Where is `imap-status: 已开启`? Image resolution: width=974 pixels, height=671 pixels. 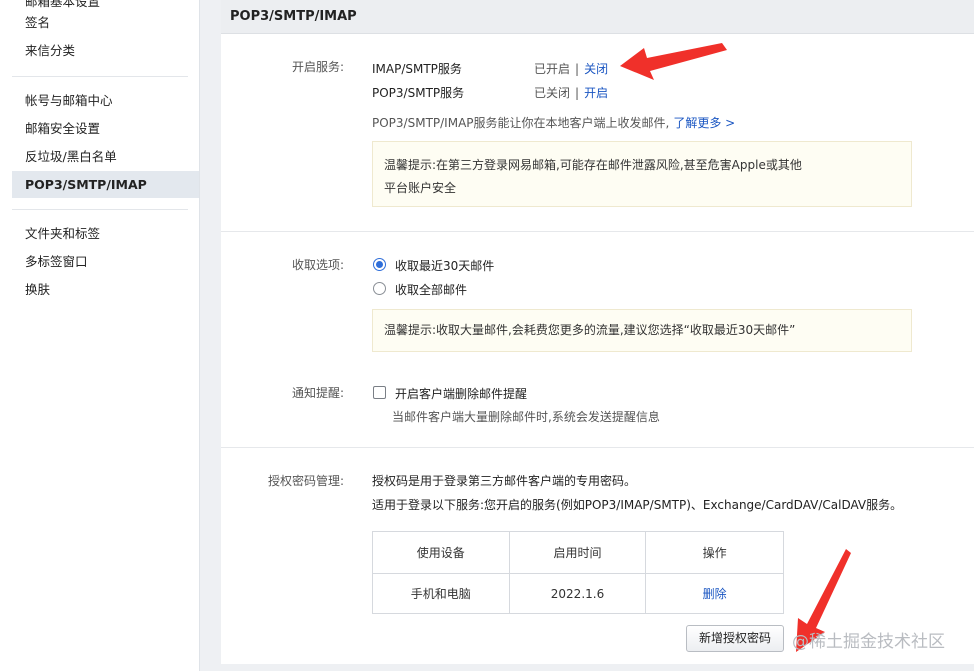
imap-status: 已开启 is located at coordinates (552, 69).